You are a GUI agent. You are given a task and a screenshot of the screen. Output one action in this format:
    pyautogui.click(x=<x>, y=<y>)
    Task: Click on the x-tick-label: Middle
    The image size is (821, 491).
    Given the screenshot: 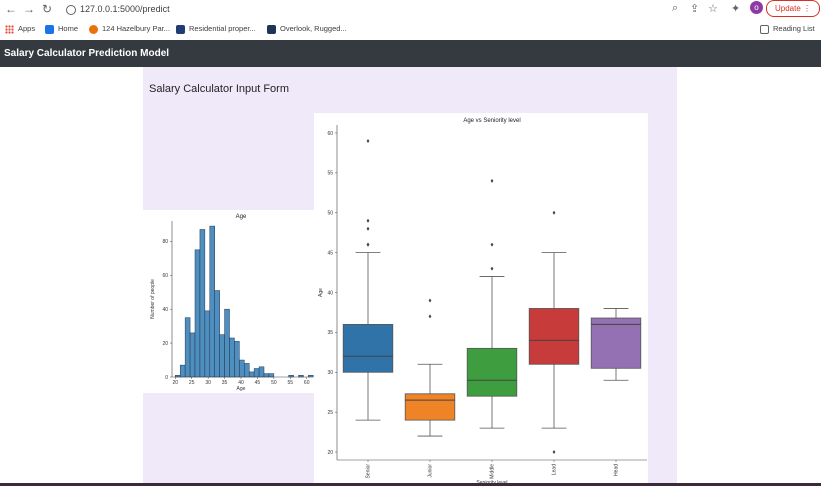 What is the action you would take?
    pyautogui.click(x=493, y=471)
    